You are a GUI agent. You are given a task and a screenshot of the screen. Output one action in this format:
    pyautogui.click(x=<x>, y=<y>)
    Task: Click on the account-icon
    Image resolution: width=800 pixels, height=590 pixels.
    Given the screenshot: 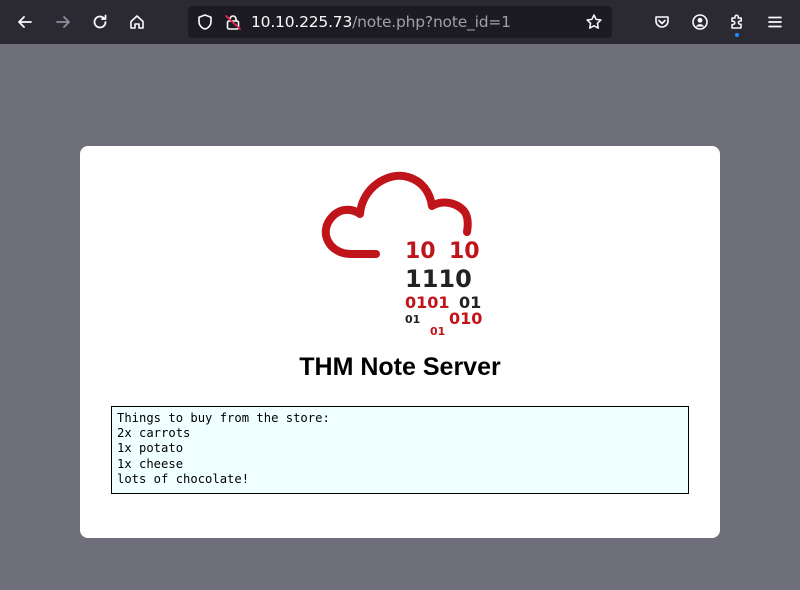 What is the action you would take?
    pyautogui.click(x=700, y=22)
    